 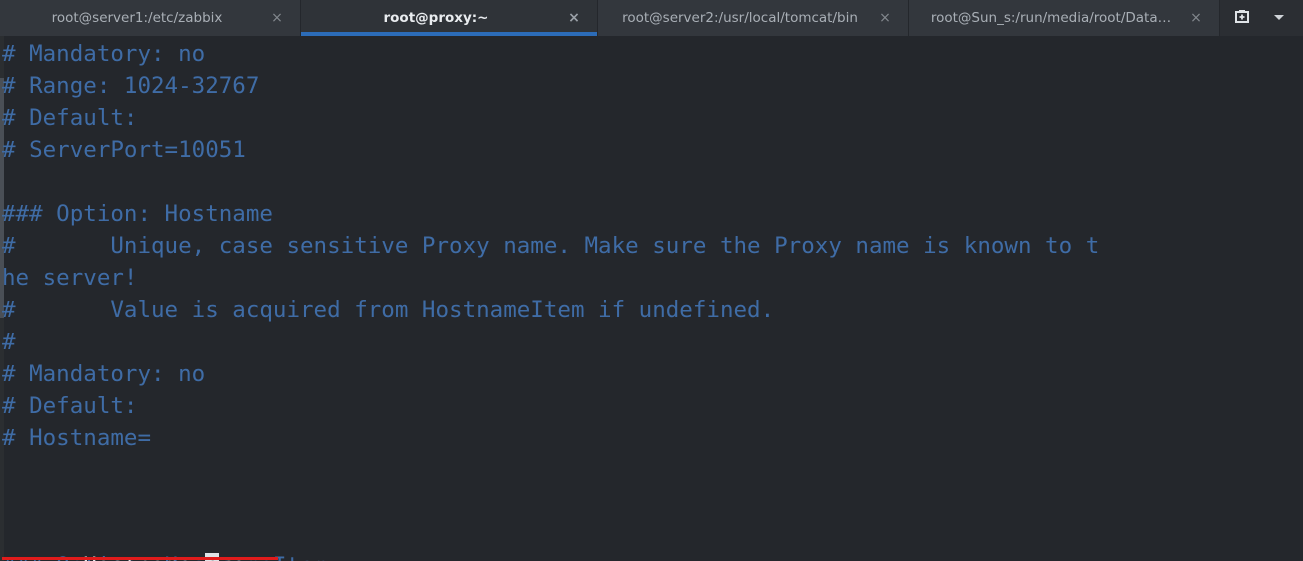 I want to click on tab-0: root@server1:/etc/zabbix ×, so click(x=150, y=18).